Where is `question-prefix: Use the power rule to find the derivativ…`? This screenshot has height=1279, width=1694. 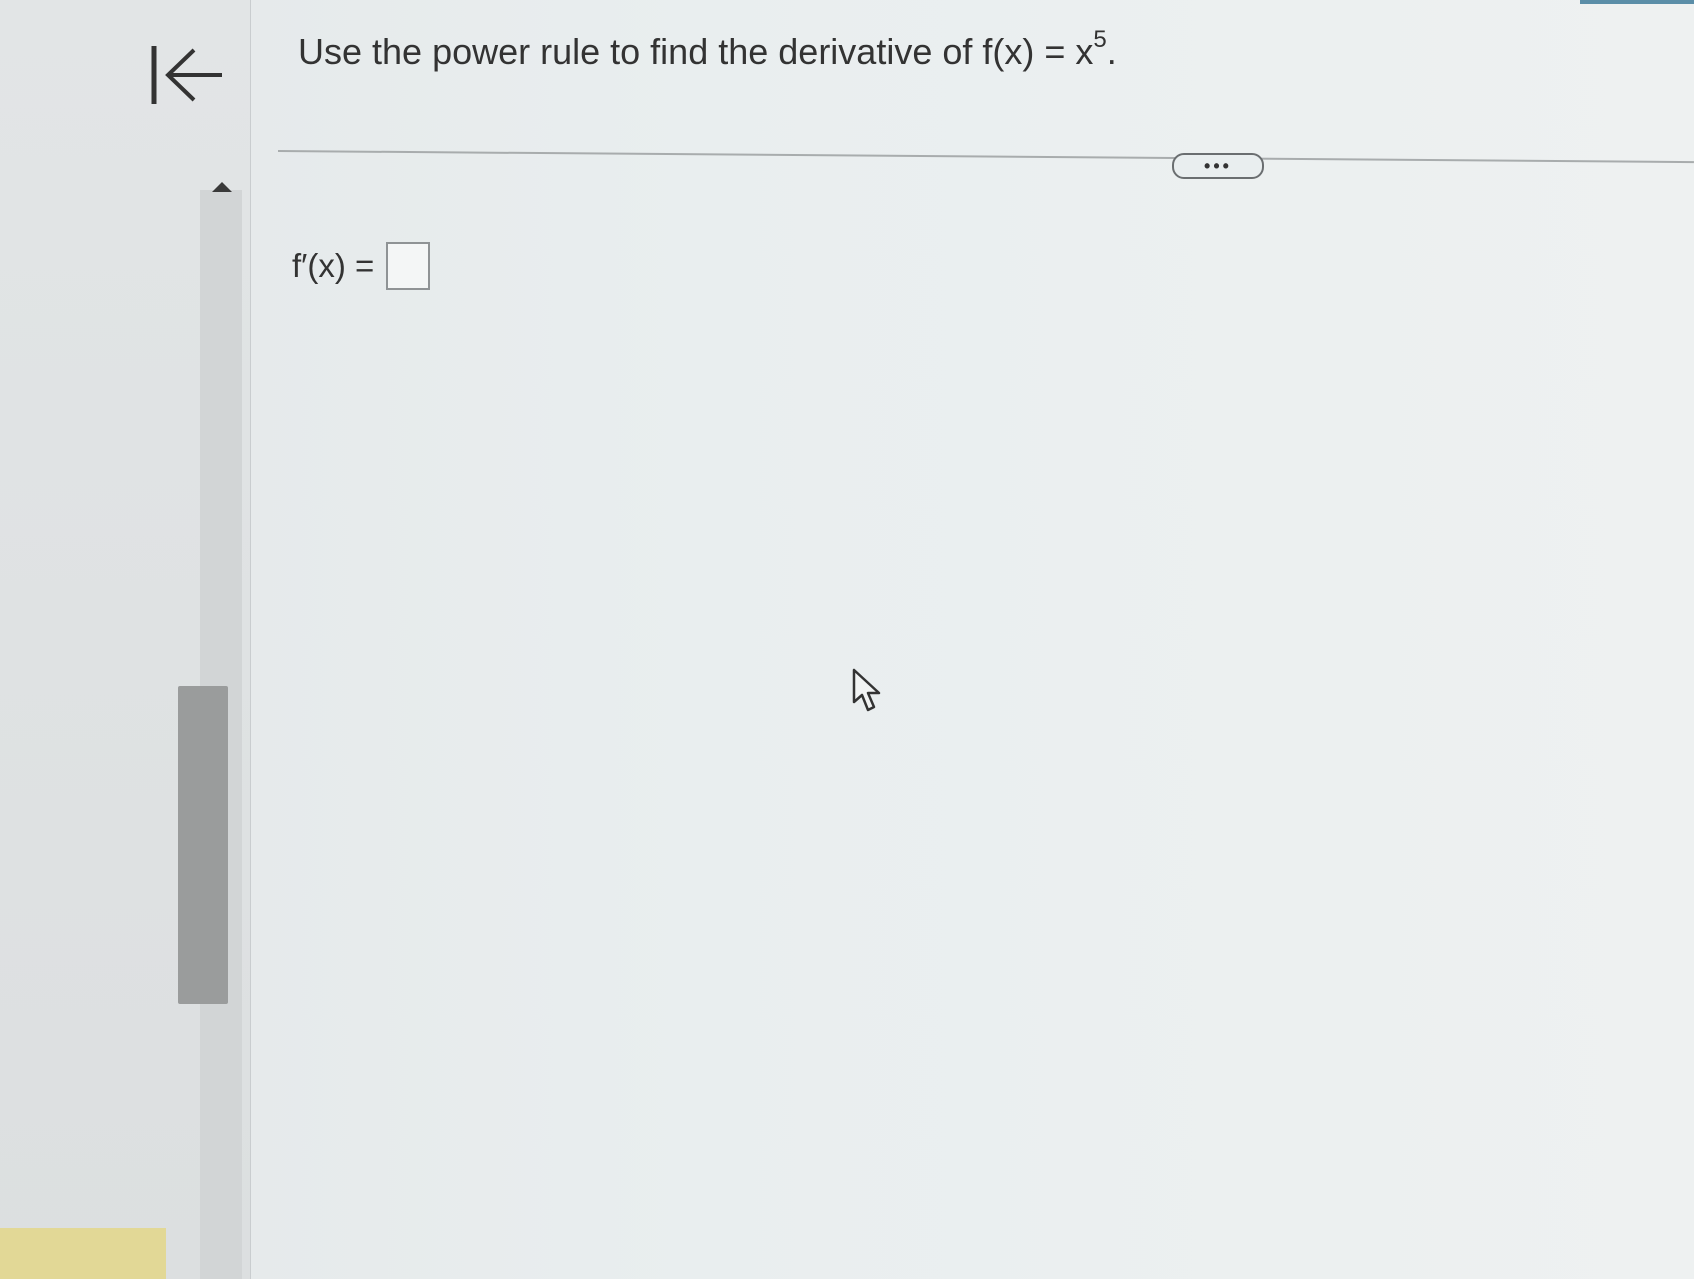 question-prefix: Use the power rule to find the derivativ… is located at coordinates (696, 51).